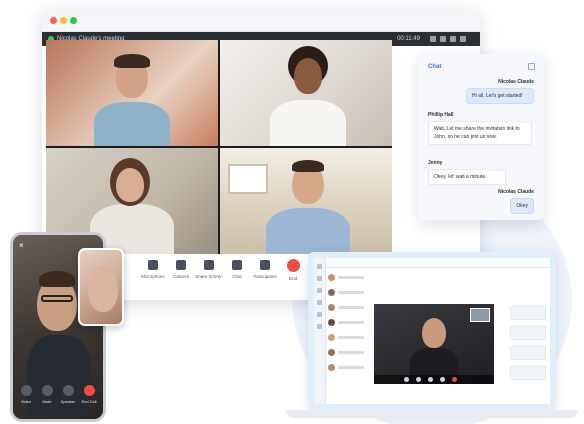 This screenshot has width=584, height=424. Describe the element at coordinates (265, 265) in the screenshot. I see `participants-icon` at that location.